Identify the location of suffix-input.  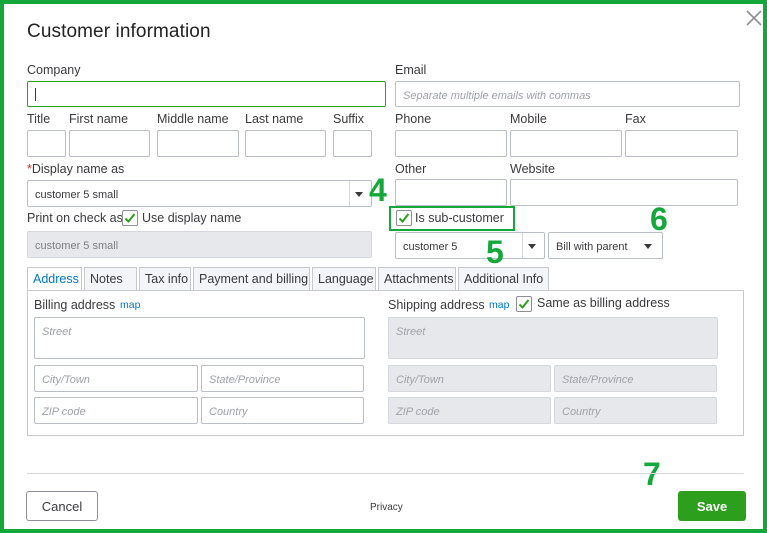
(352, 143).